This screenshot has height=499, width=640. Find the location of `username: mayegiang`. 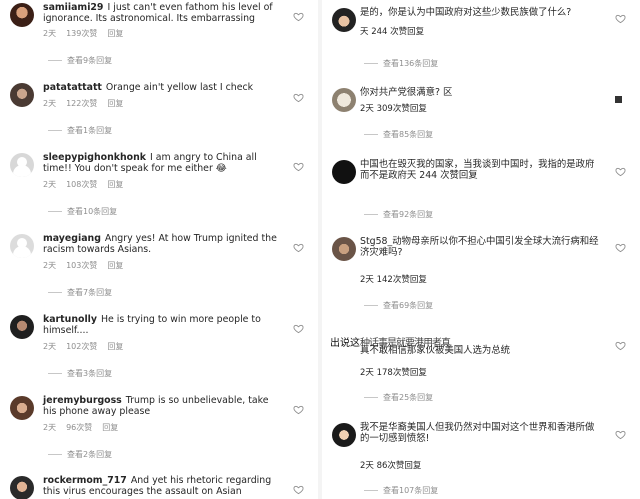

username: mayegiang is located at coordinates (72, 238).